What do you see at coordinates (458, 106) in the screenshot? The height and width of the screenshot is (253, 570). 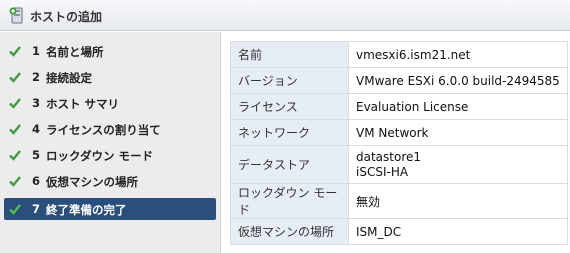 I see `summary-value: Evaluation License` at bounding box center [458, 106].